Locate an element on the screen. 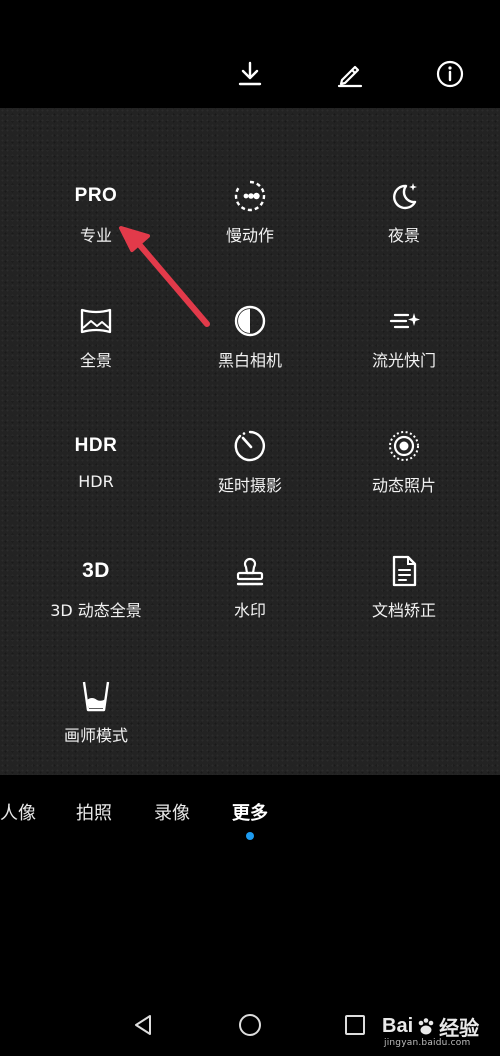 Image resolution: width=500 pixels, height=1056 pixels. info-button is located at coordinates (450, 74).